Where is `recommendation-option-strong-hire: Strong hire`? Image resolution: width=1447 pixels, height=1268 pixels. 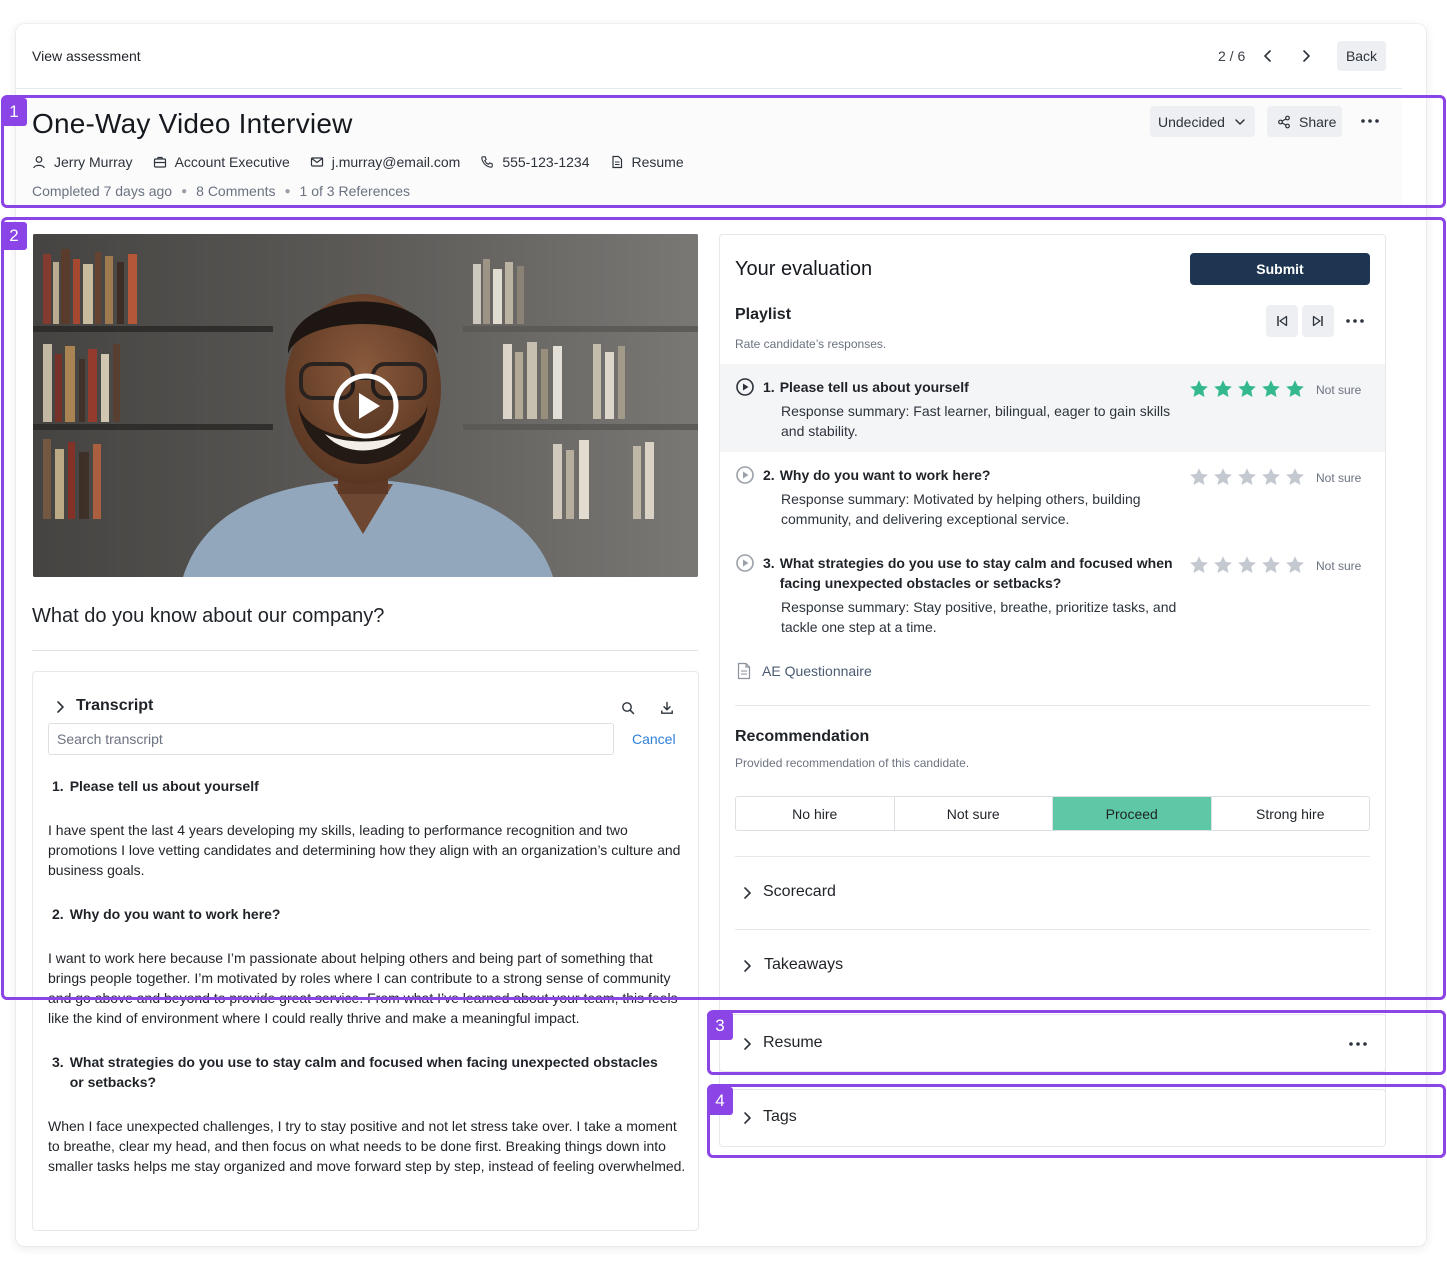 recommendation-option-strong-hire: Strong hire is located at coordinates (1291, 813).